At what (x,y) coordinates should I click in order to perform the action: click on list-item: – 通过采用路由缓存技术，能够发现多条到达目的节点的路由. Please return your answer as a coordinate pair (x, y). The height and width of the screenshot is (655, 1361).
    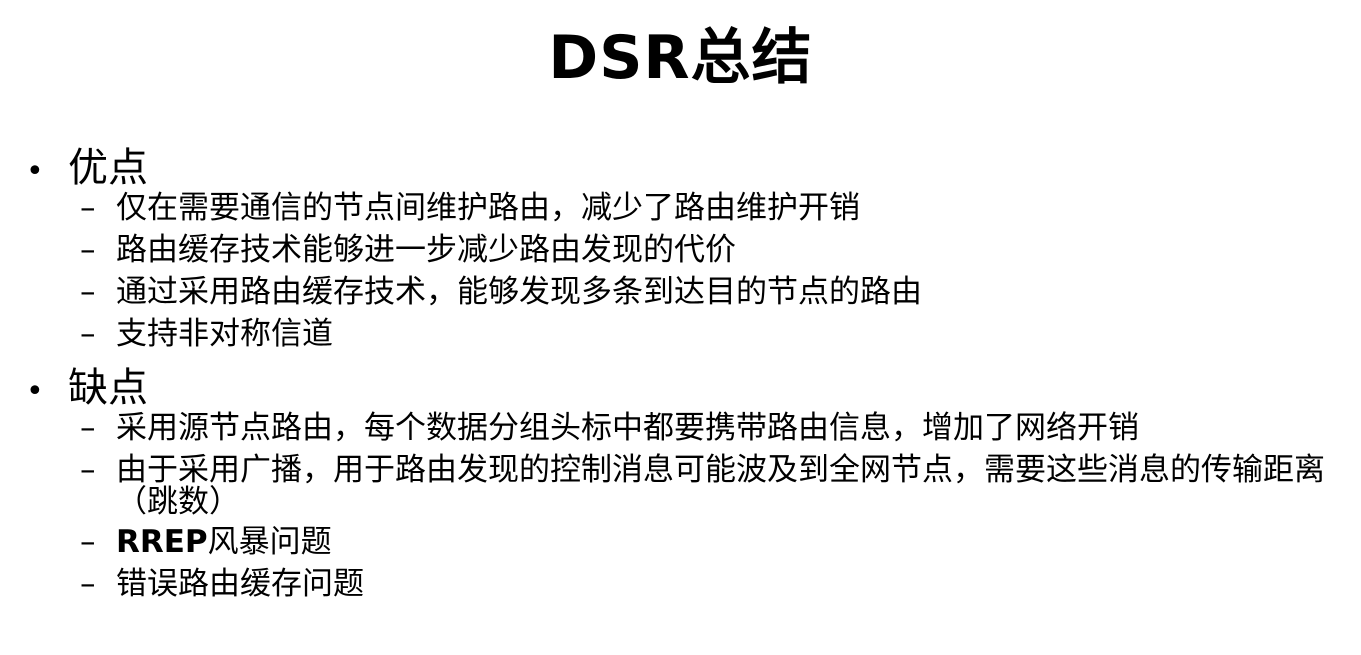
    Looking at the image, I should click on (680, 292).